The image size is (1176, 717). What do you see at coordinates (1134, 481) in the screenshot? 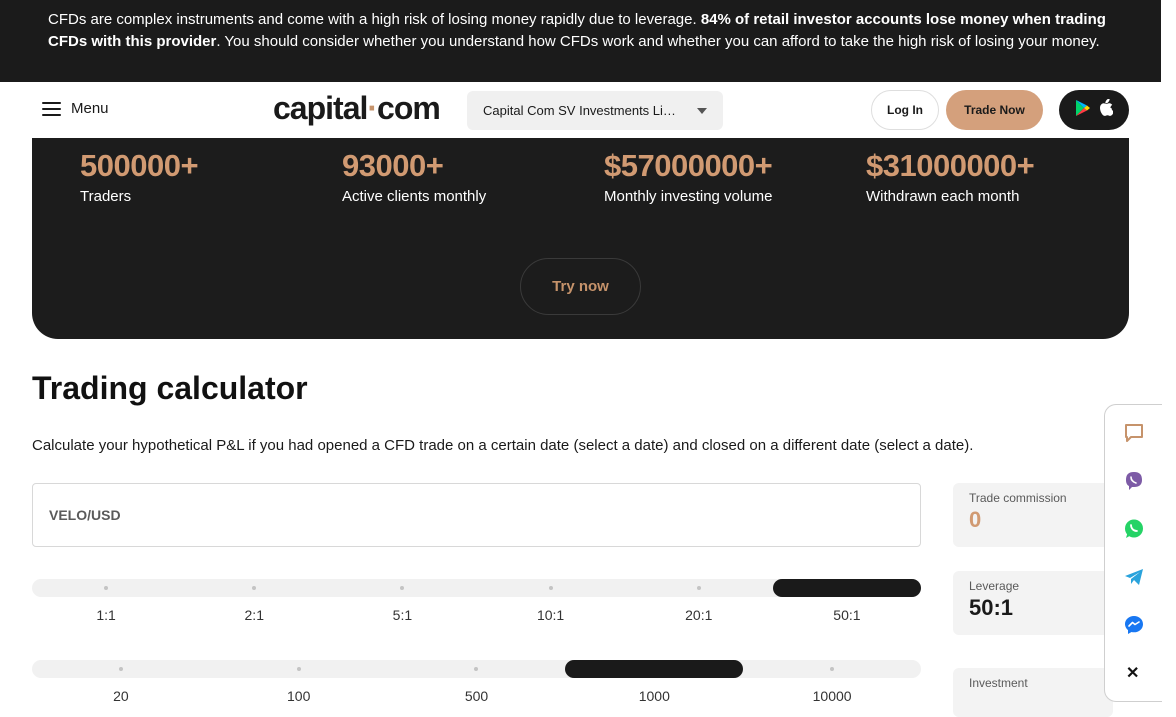
I see `viber-icon` at bounding box center [1134, 481].